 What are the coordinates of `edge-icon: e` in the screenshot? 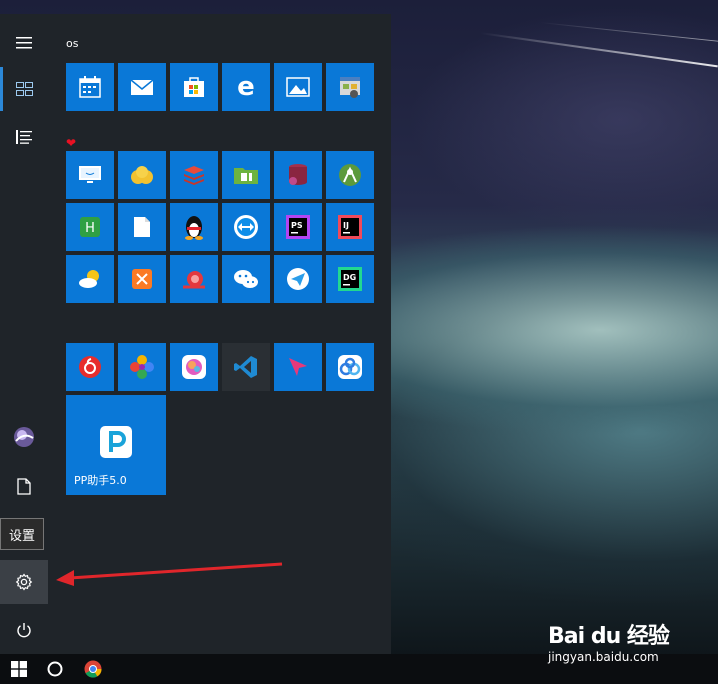 It's located at (246, 87).